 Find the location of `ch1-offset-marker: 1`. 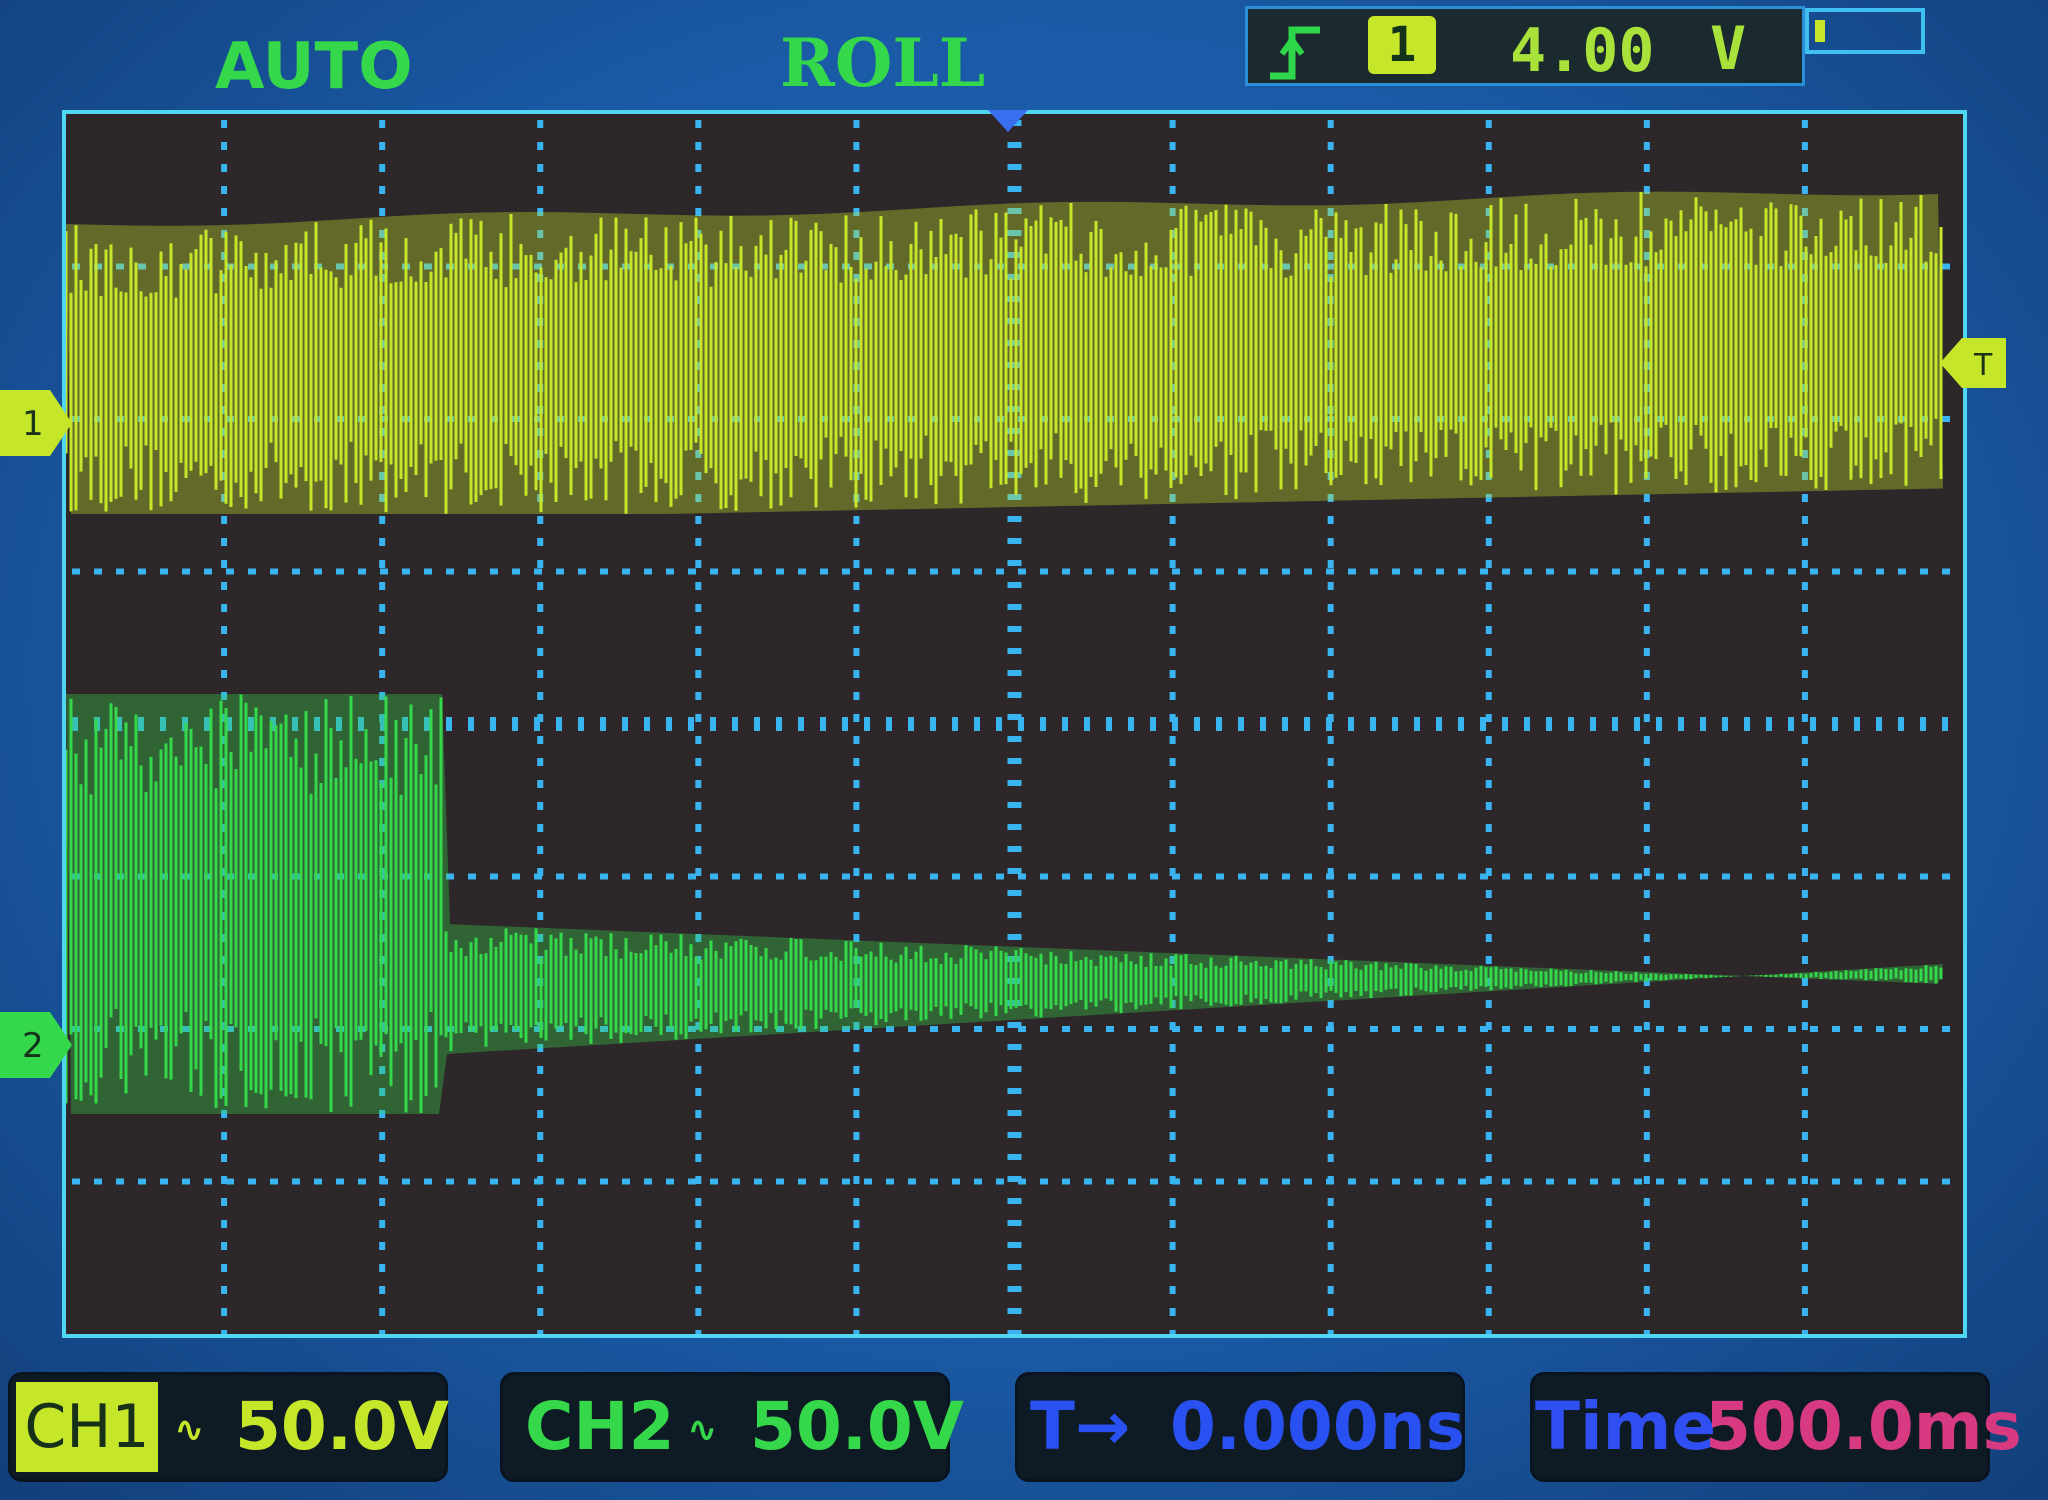

ch1-offset-marker: 1 is located at coordinates (36, 425).